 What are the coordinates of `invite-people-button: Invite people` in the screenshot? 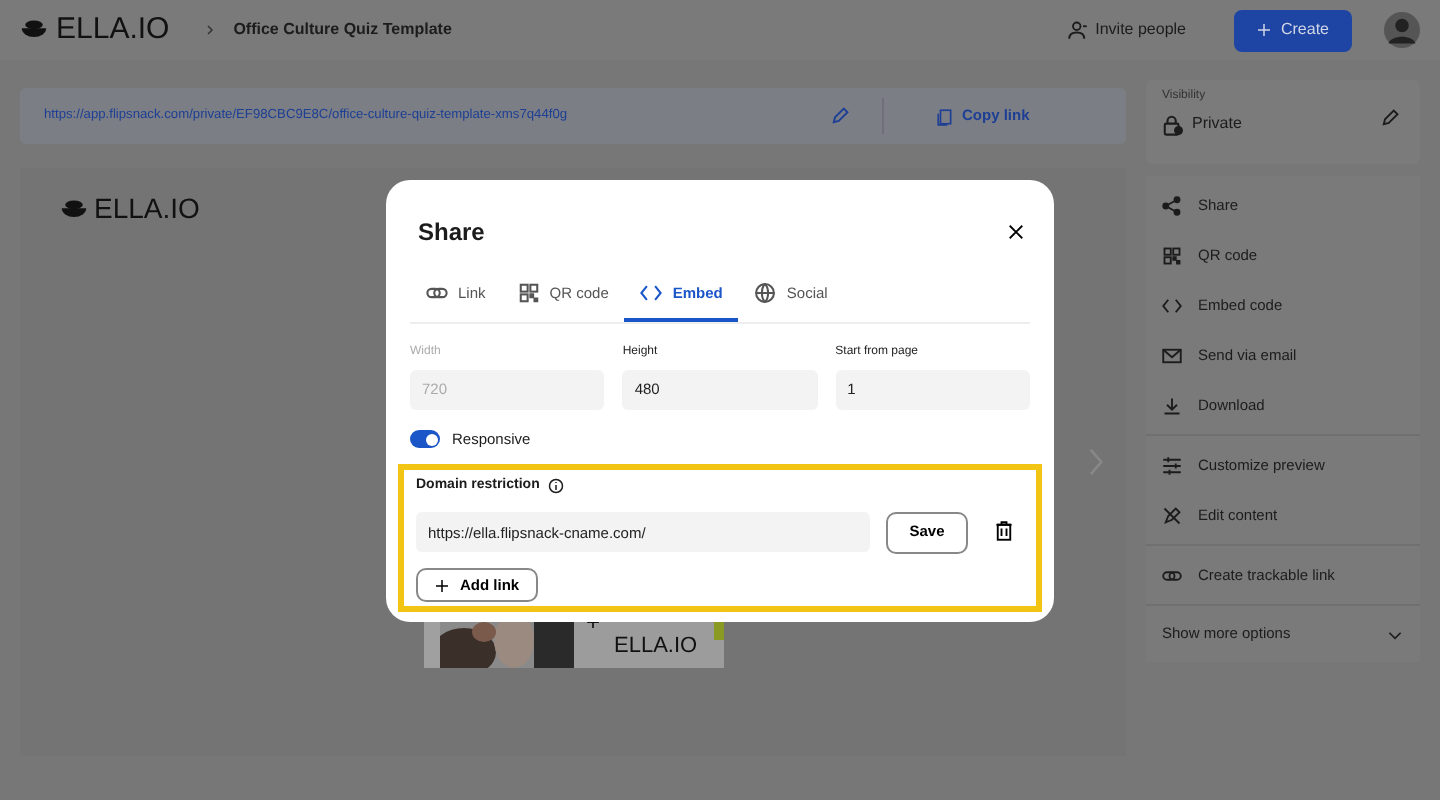 It's located at (1126, 30).